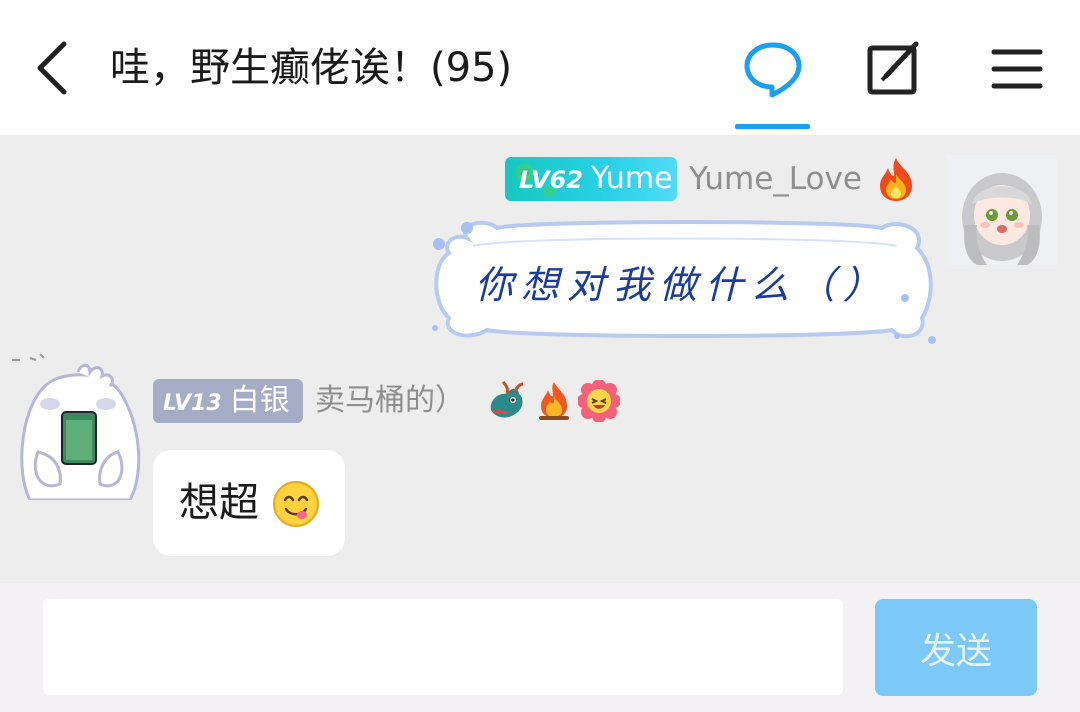  What do you see at coordinates (631, 178) in the screenshot?
I see `badge-name: Yume` at bounding box center [631, 178].